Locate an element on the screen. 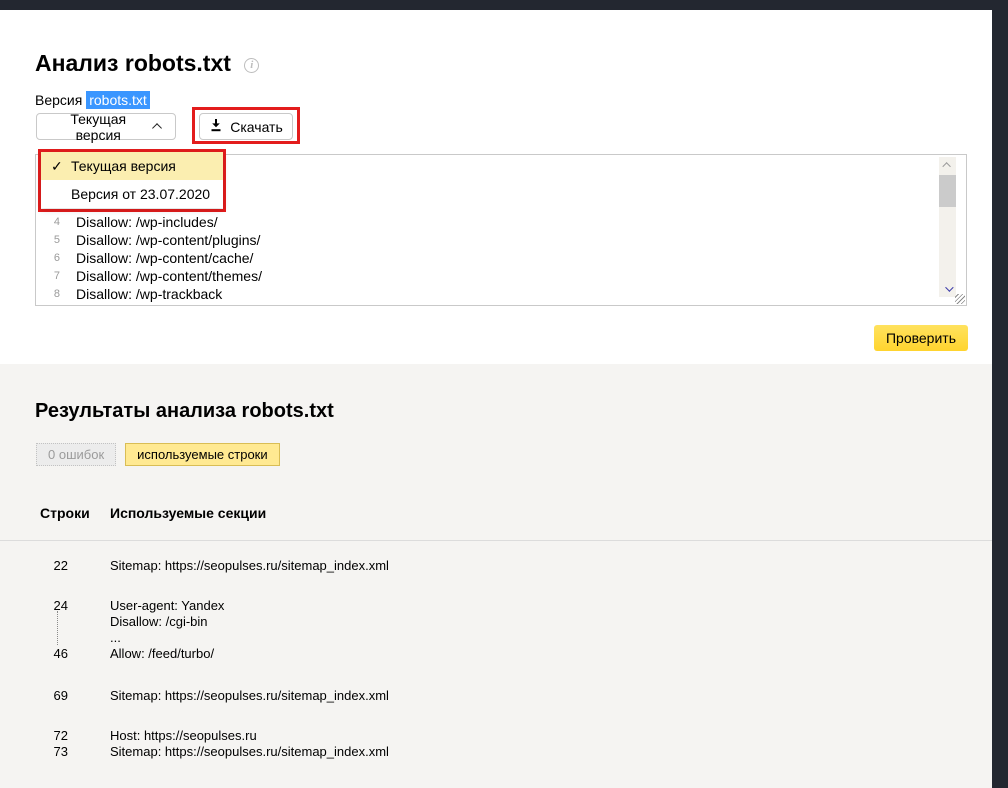 The image size is (1008, 788). version-filename-selected: robots.txt is located at coordinates (118, 100).